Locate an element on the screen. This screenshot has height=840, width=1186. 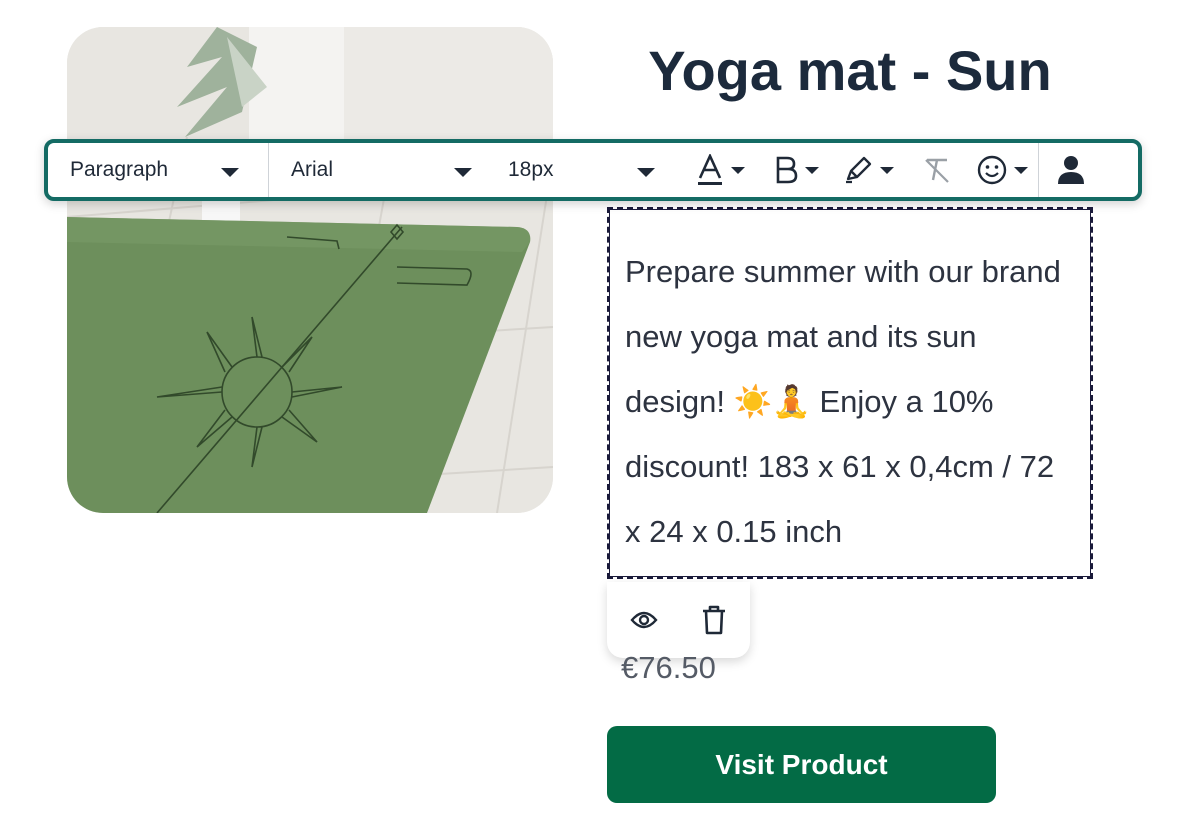
emoji-button is located at coordinates (1002, 170).